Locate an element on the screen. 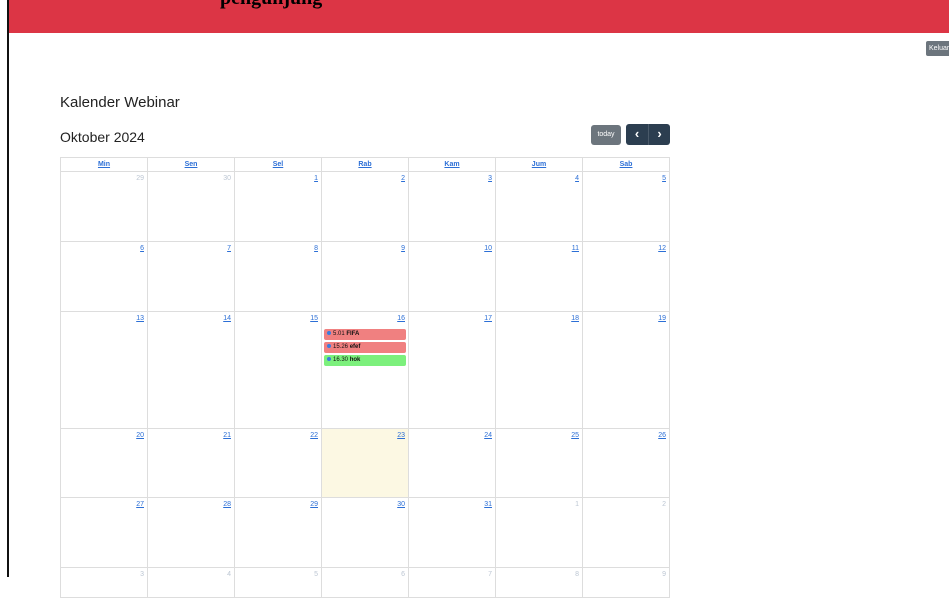 The width and height of the screenshot is (949, 598). day-number-link: 15 is located at coordinates (314, 318).